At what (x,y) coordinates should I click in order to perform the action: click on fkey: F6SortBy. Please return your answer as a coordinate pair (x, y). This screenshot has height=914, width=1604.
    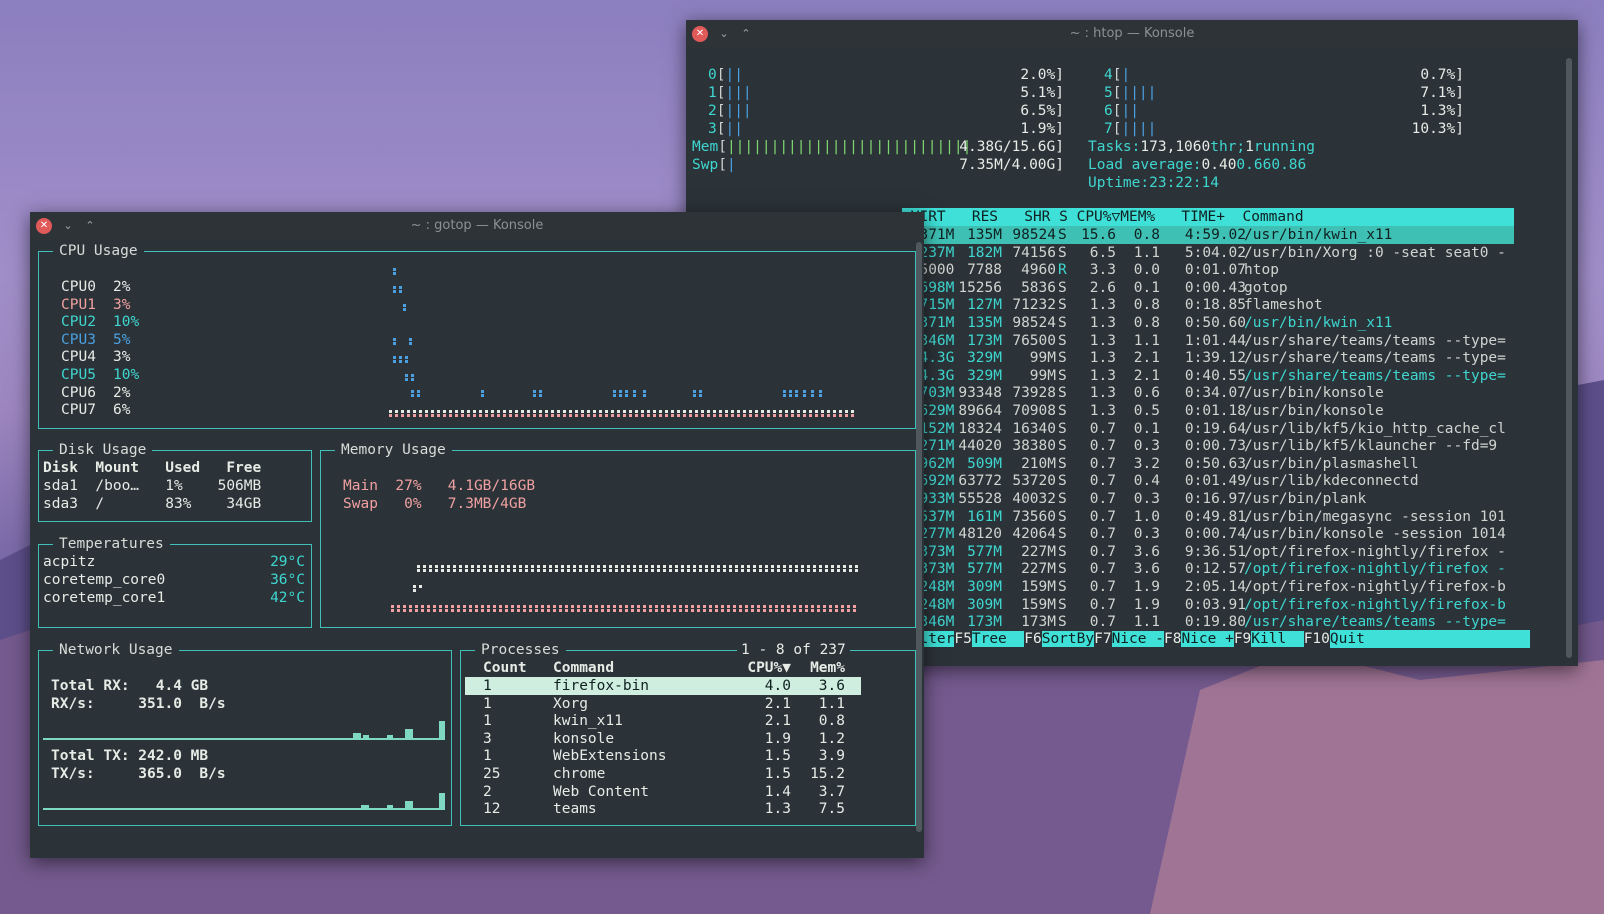
    Looking at the image, I should click on (1059, 639).